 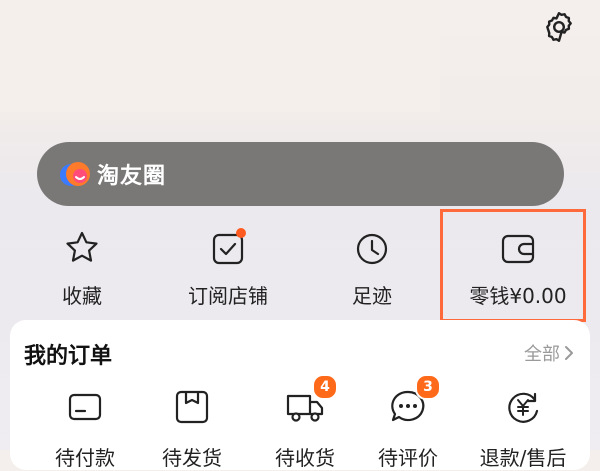 What do you see at coordinates (305, 458) in the screenshot?
I see `order-status-label: 待收货` at bounding box center [305, 458].